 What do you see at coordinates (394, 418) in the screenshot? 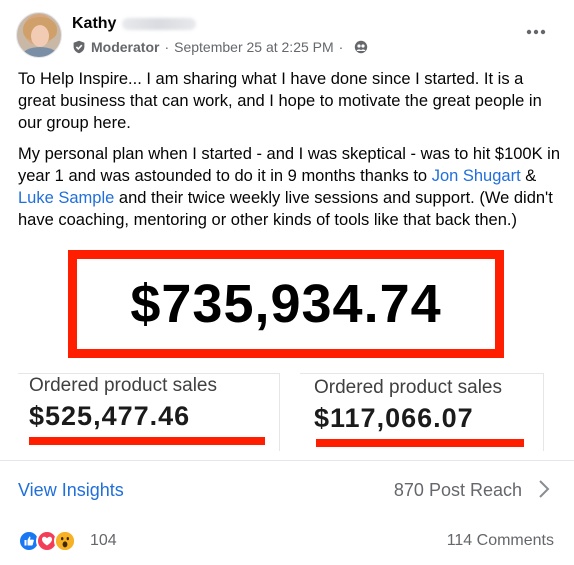
I see `sales-value-2: $117,066.07` at bounding box center [394, 418].